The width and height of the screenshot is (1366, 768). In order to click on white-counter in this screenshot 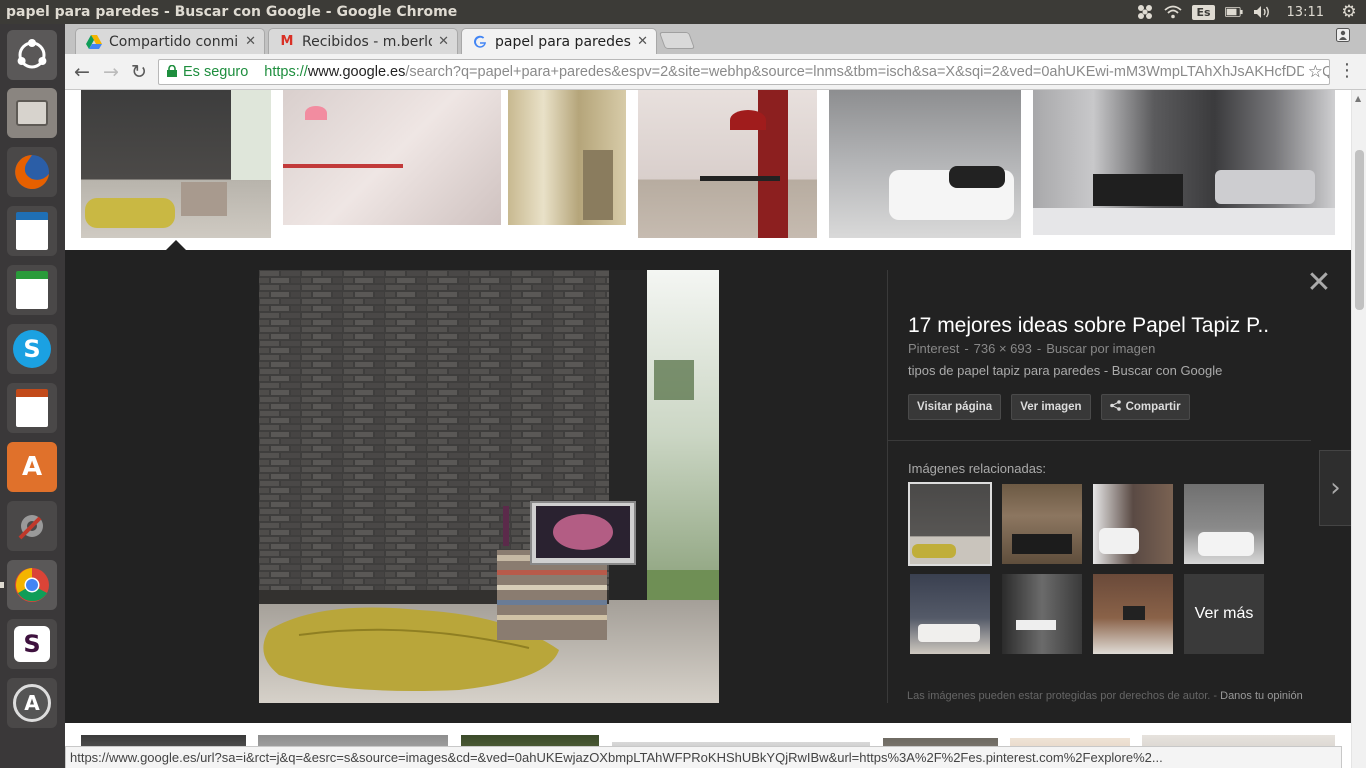, I will do `click(1036, 625)`.